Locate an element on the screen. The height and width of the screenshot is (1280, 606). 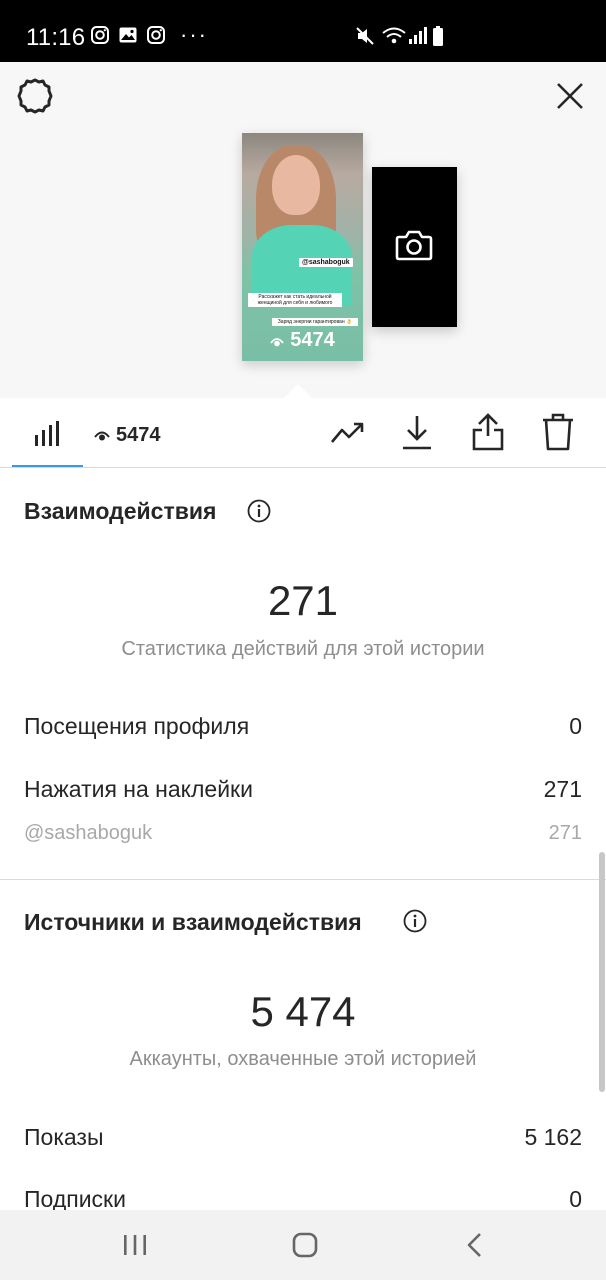
views-tab: 5474 is located at coordinates (127, 435).